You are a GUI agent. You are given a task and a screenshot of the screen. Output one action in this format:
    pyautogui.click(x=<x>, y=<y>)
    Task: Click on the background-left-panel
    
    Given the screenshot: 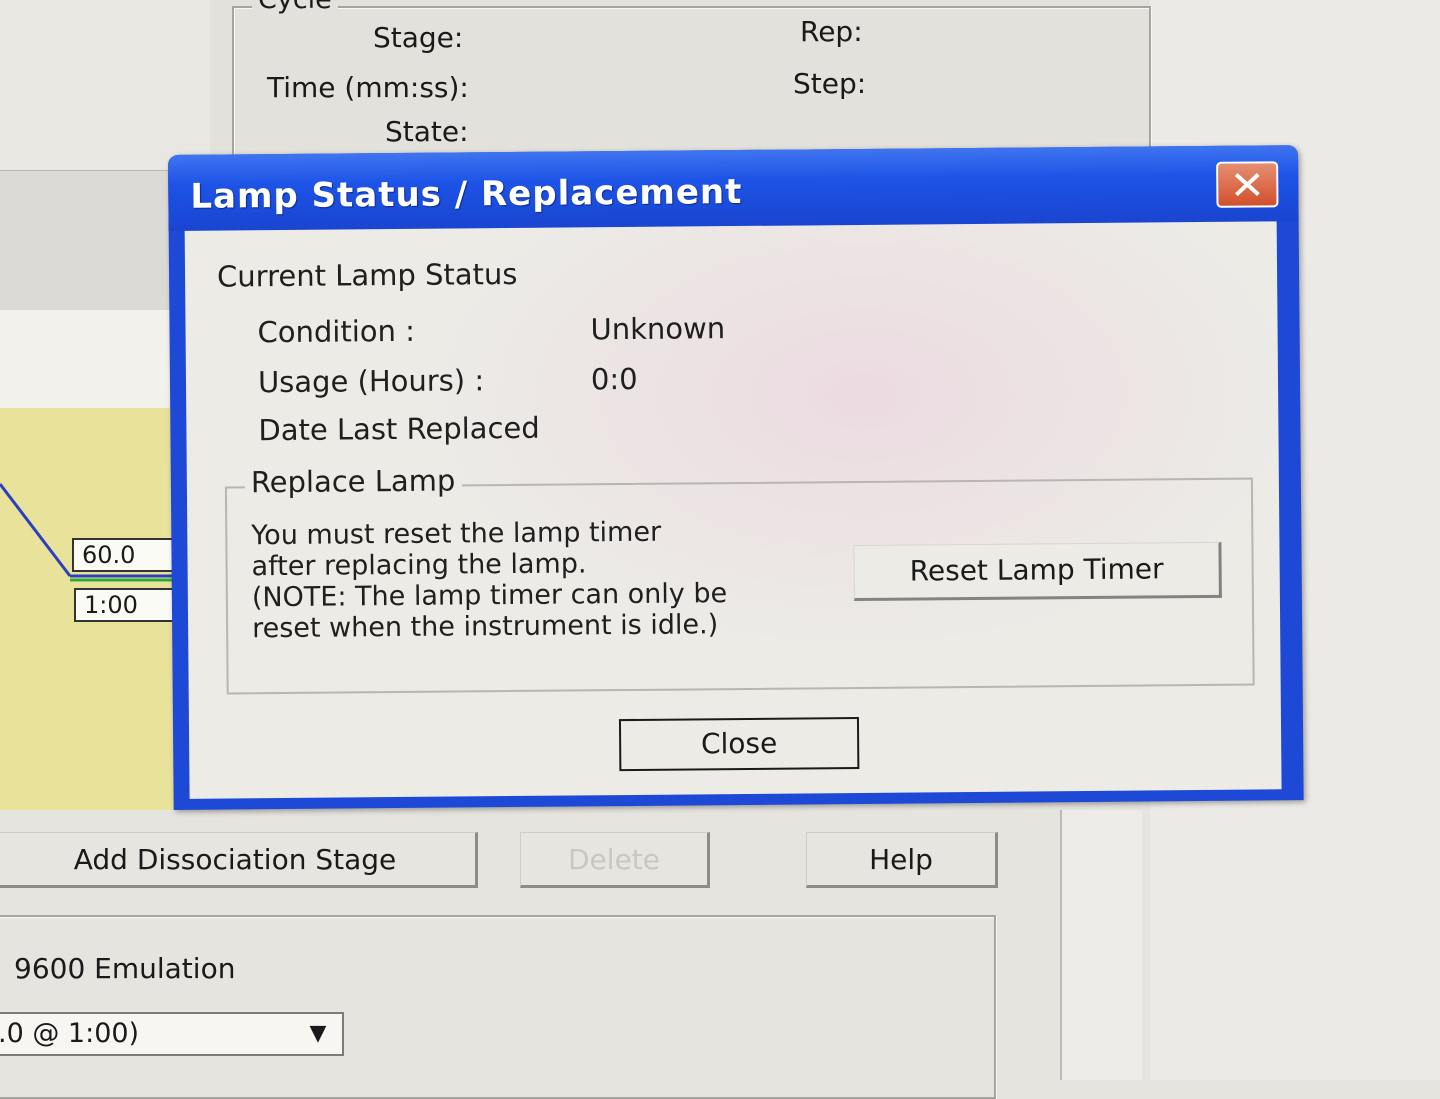 What is the action you would take?
    pyautogui.click(x=106, y=85)
    